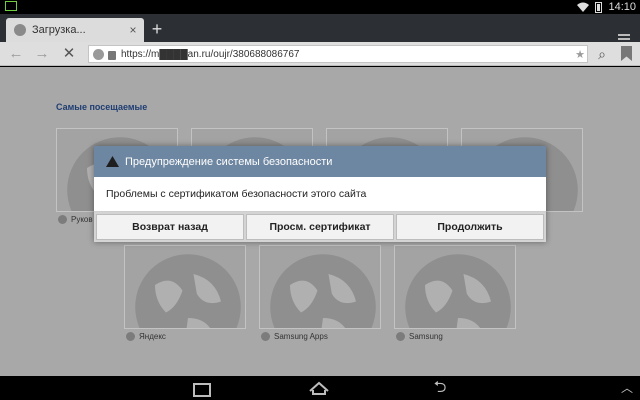 This screenshot has height=400, width=640. I want to click on url-text: https://m████an.ru/oujr/380688086767, so click(347, 54).